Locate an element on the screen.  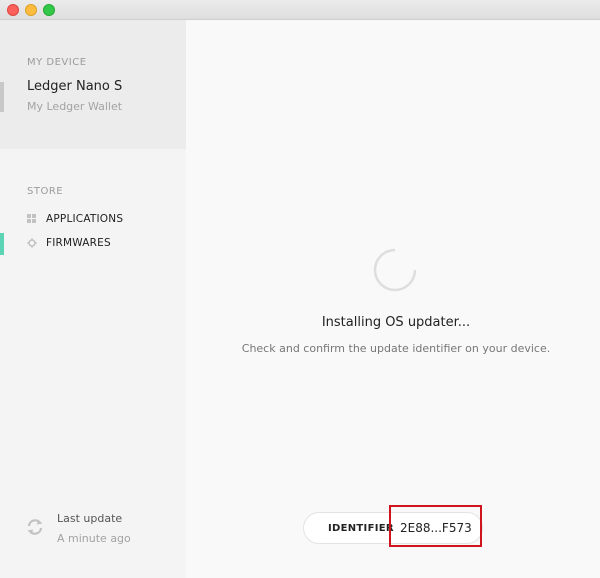
sidebar-item-label: FIRMWARES is located at coordinates (78, 243).